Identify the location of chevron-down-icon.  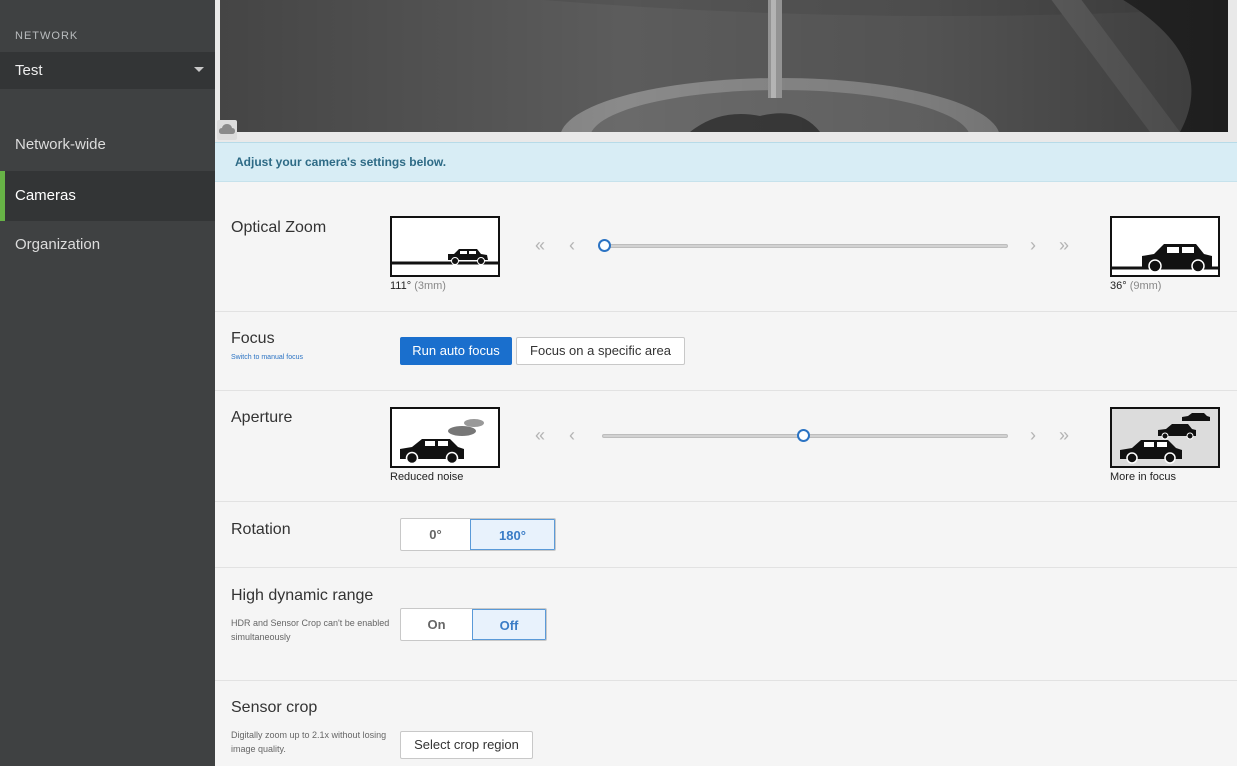
(199, 69).